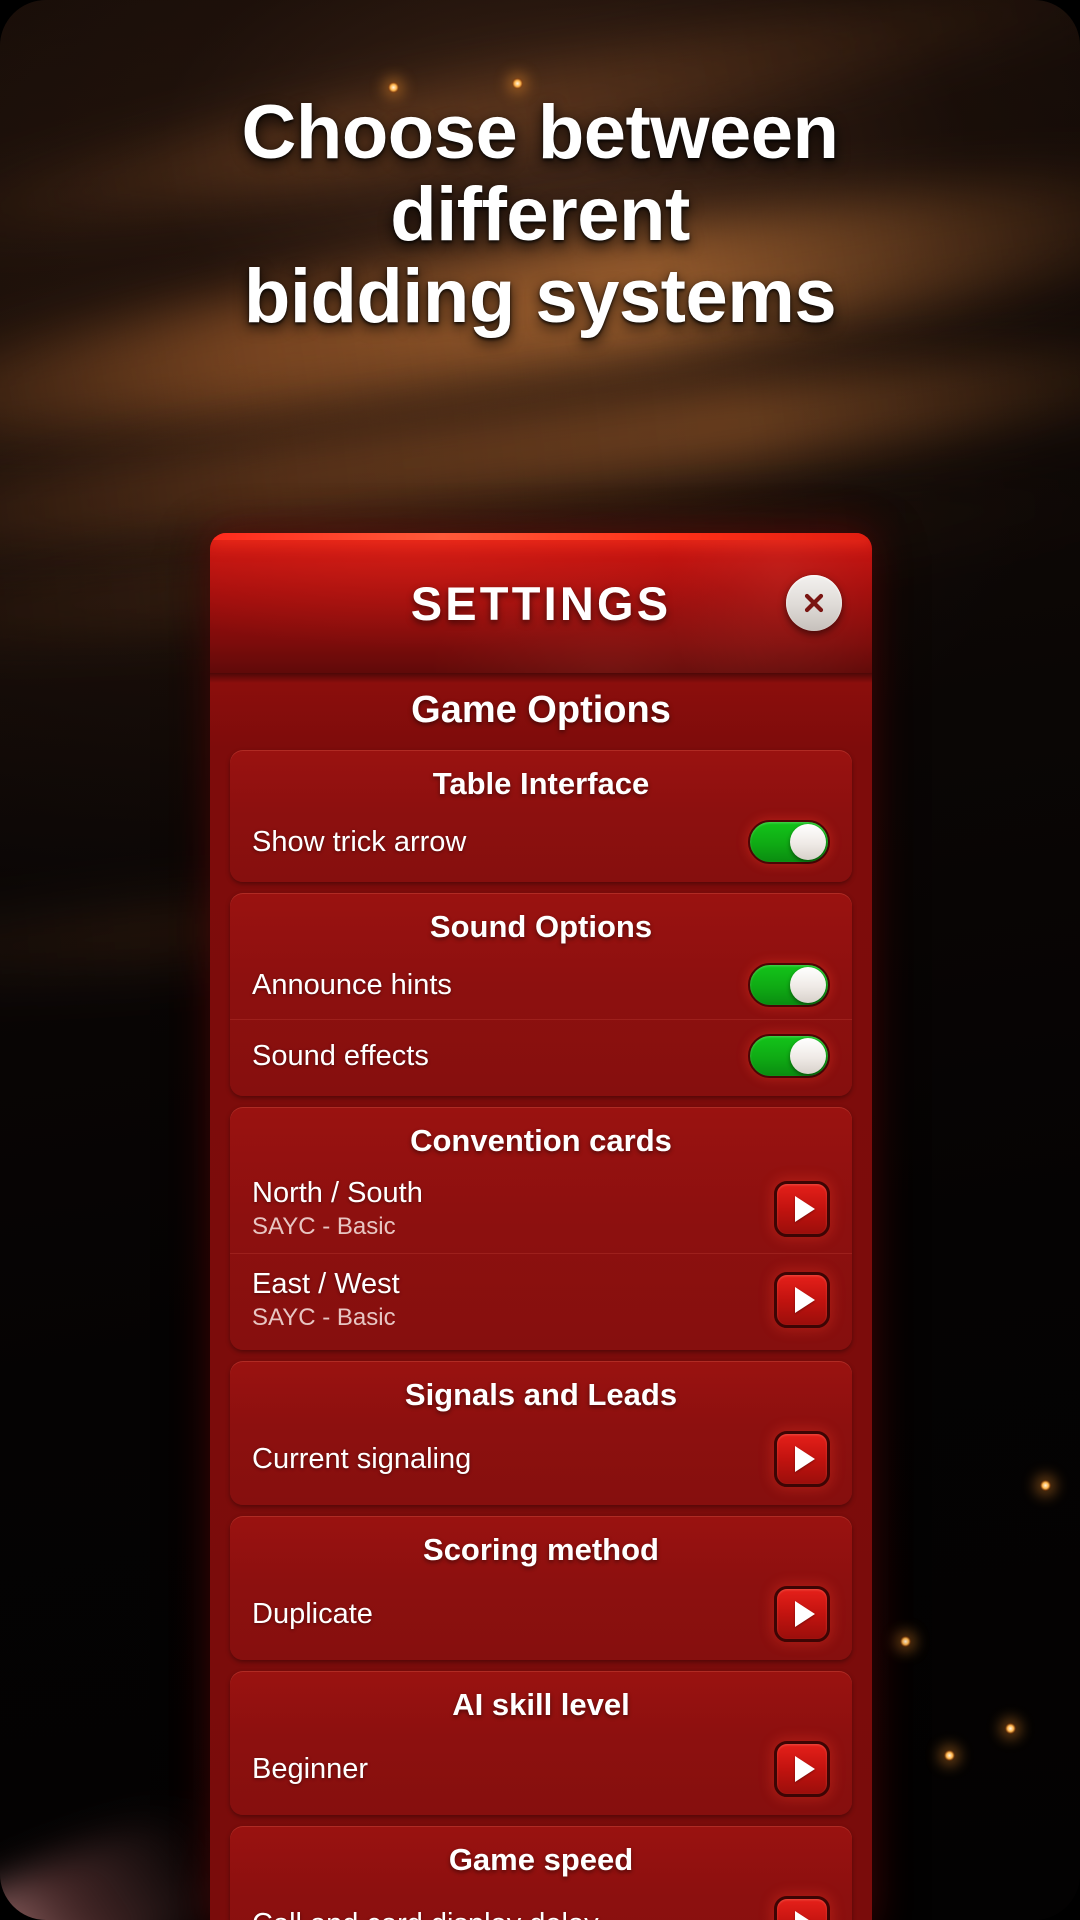 This screenshot has width=1080, height=1920. I want to click on settings-card: Game speed Call and card display delay, so click(541, 1873).